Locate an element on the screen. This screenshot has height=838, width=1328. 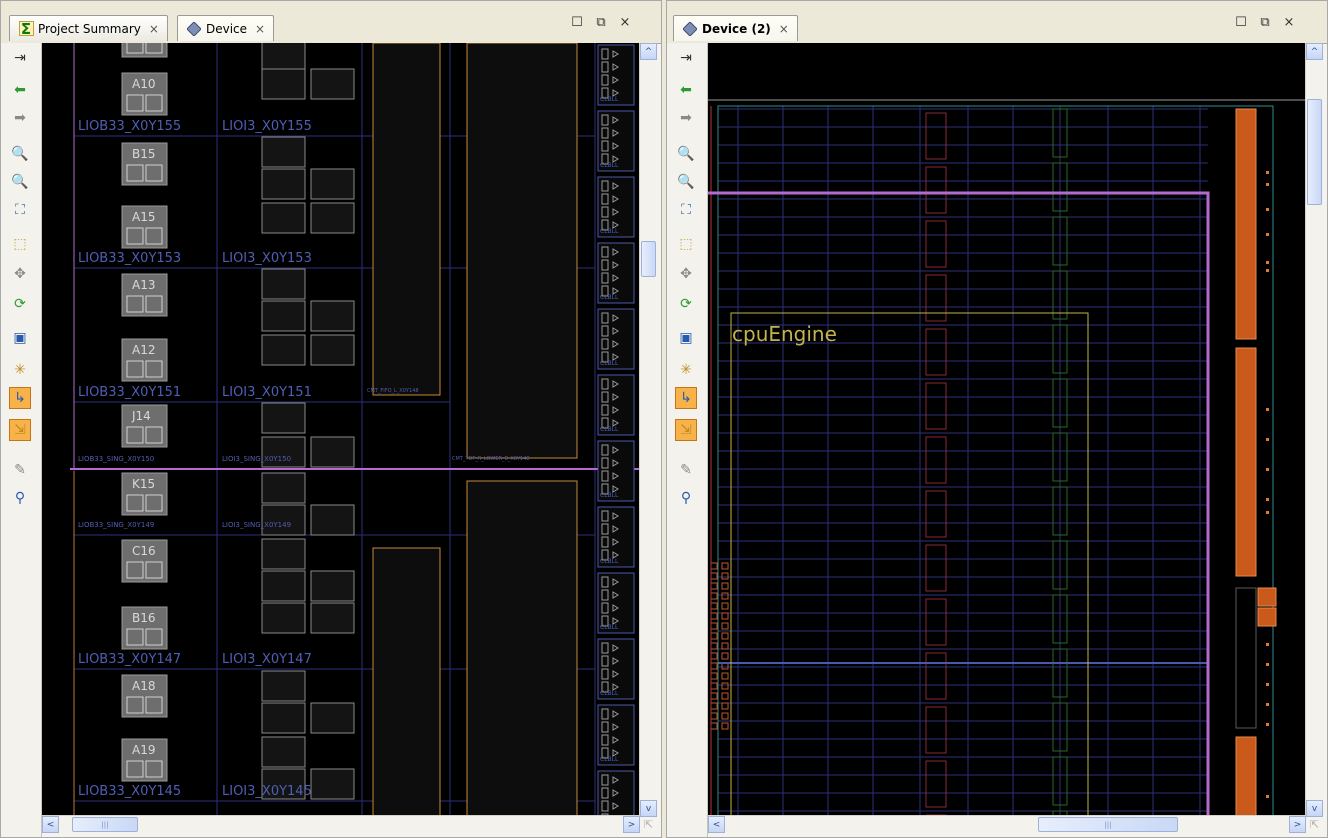
corner-resize-icon: ⇱ is located at coordinates (1314, 824).